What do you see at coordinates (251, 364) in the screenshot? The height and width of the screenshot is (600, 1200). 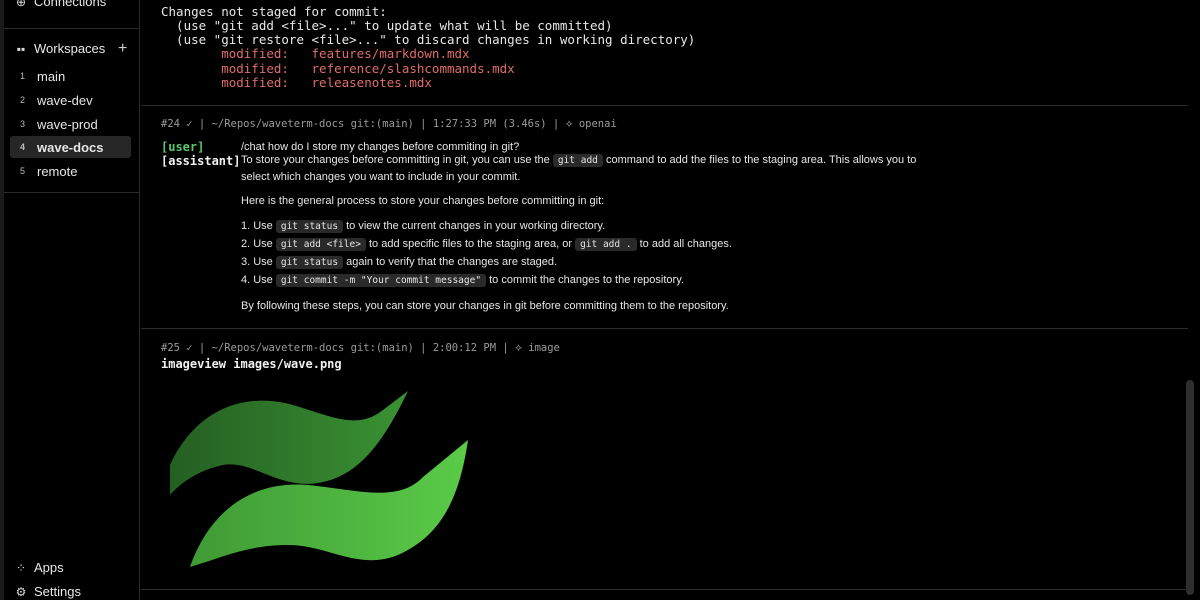 I see `command-line: imageview images/wave.png` at bounding box center [251, 364].